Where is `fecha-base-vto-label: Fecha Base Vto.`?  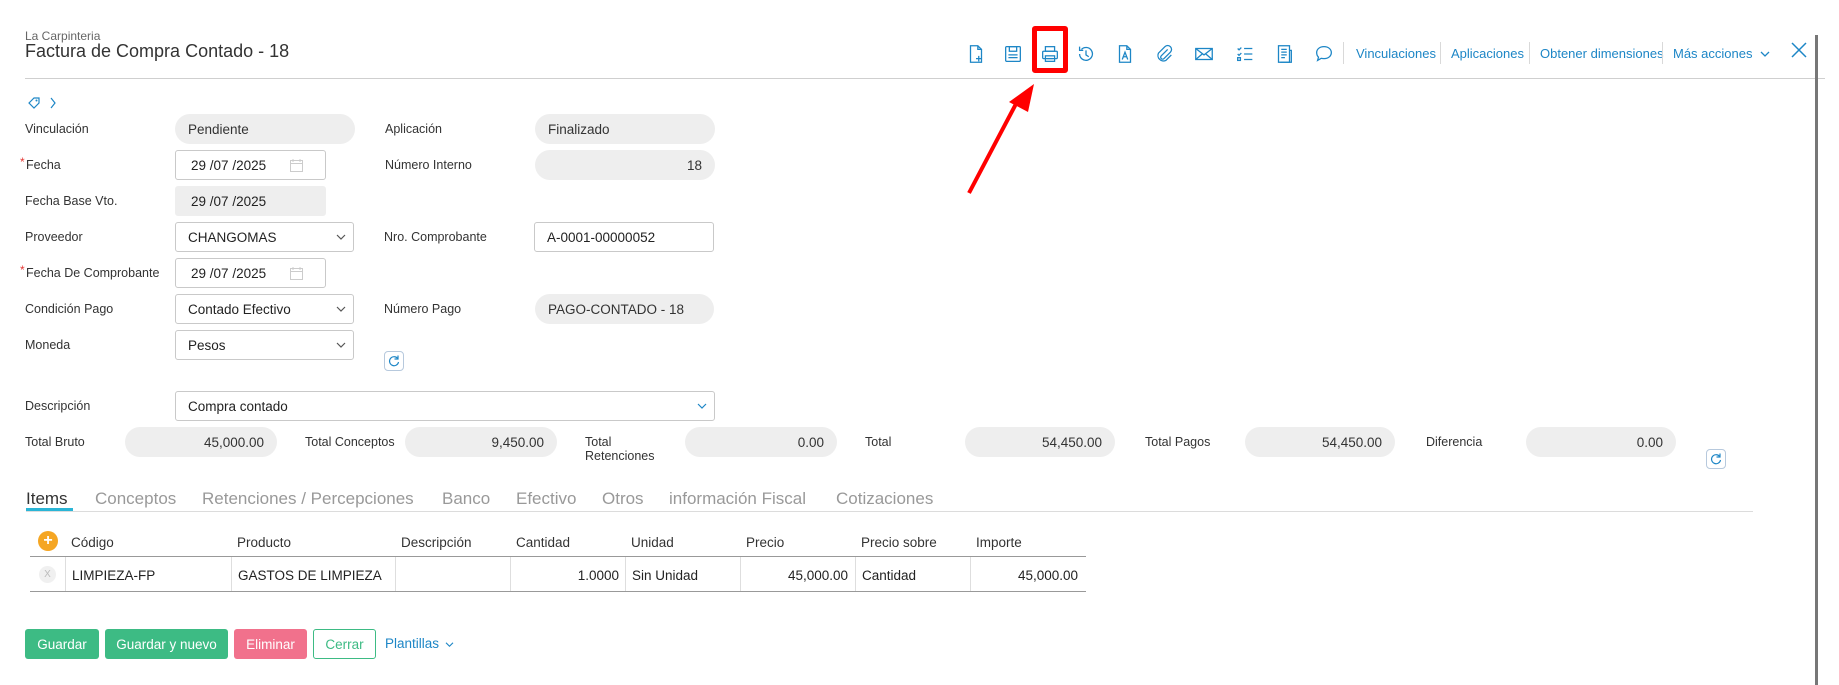 fecha-base-vto-label: Fecha Base Vto. is located at coordinates (71, 201).